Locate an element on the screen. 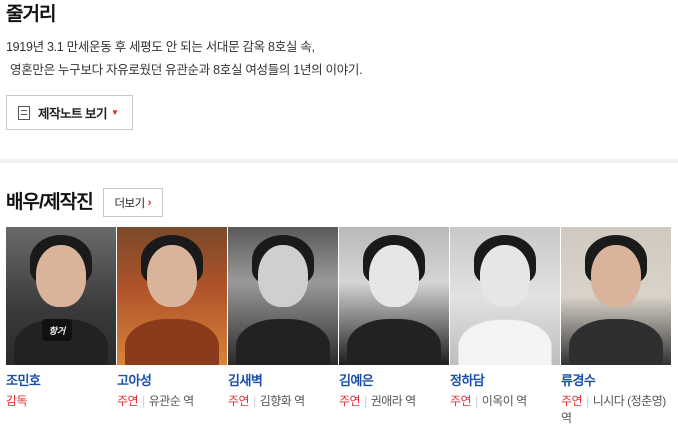  chevron-right-icon: › is located at coordinates (149, 202).